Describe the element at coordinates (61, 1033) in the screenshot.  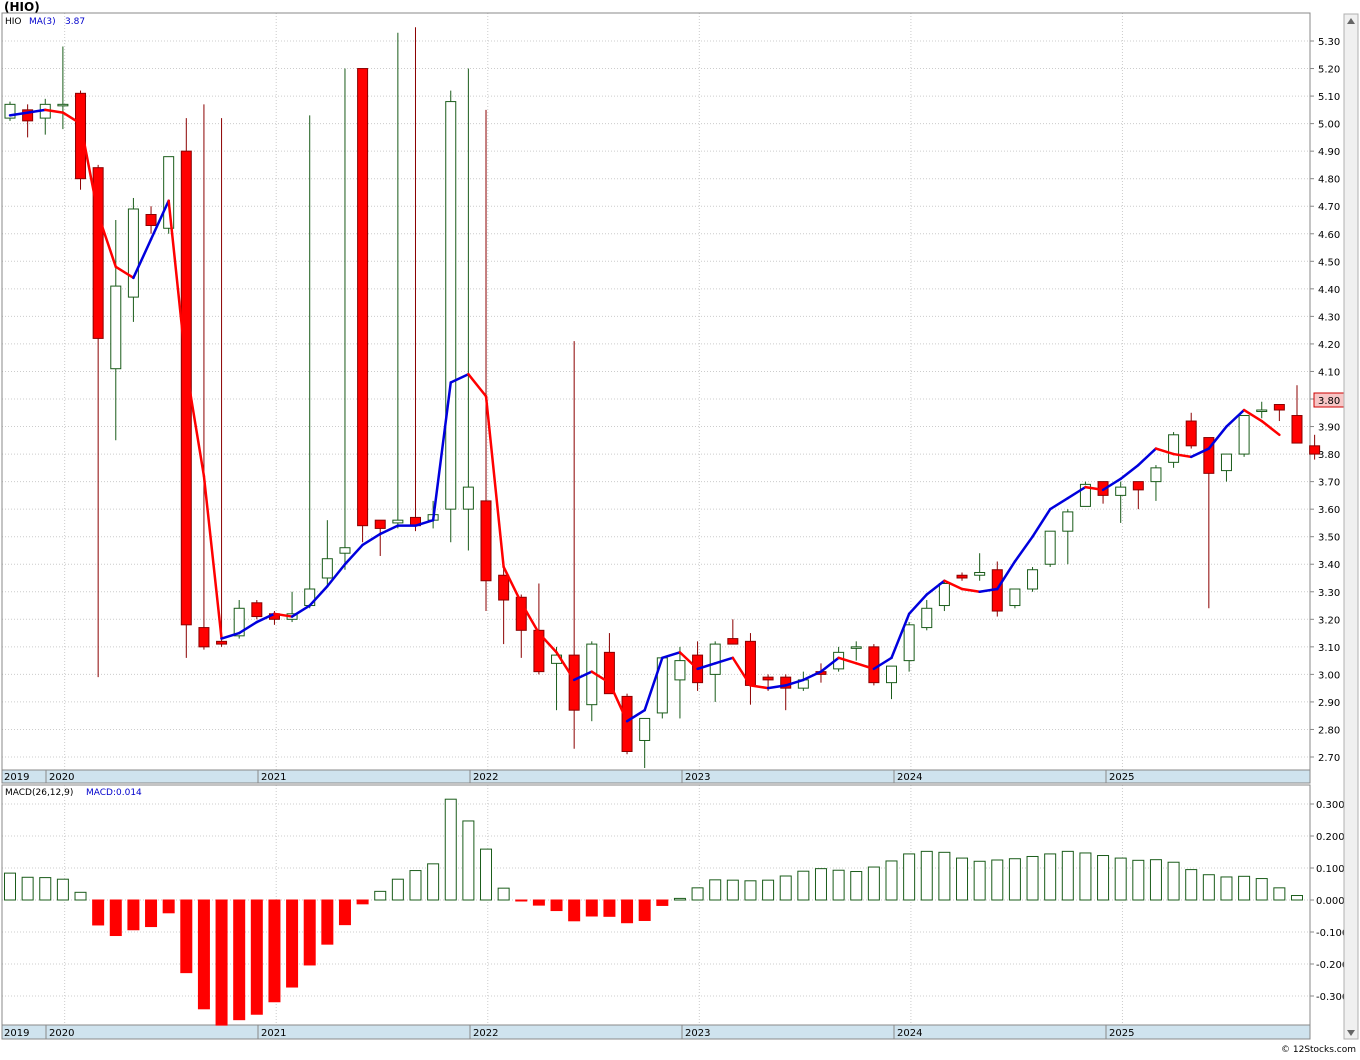
I see `macd-x-tick-label: 2020` at that location.